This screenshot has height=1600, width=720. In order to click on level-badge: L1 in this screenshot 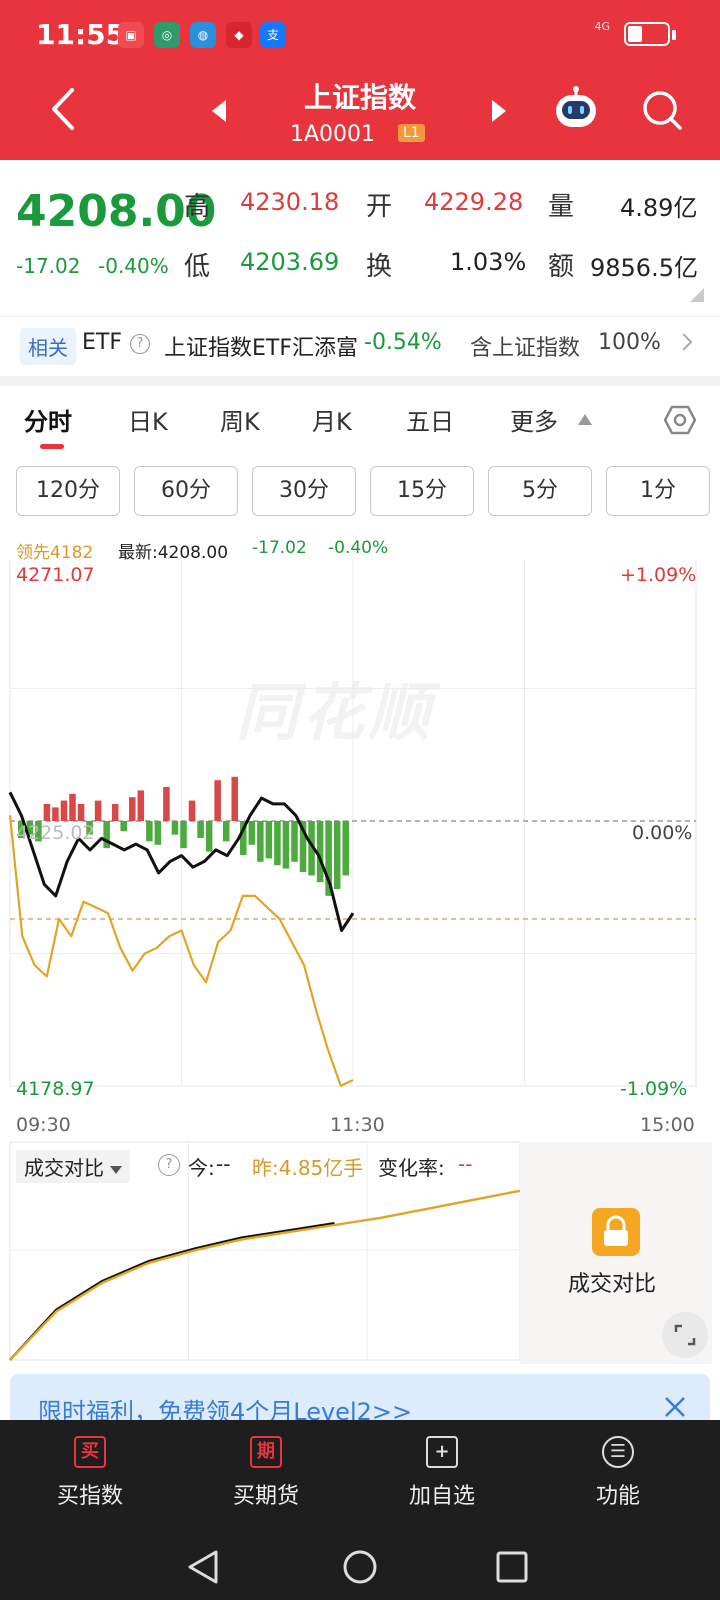, I will do `click(411, 133)`.